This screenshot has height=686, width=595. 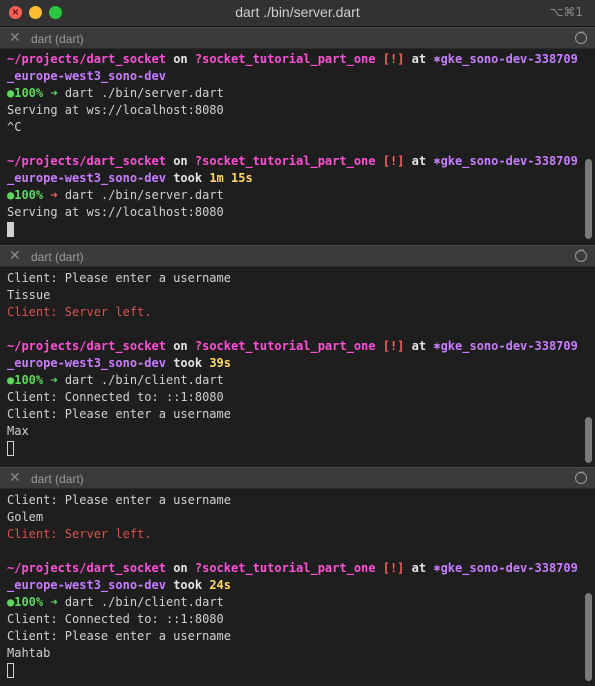 I want to click on output-line: Tissue, so click(x=29, y=295).